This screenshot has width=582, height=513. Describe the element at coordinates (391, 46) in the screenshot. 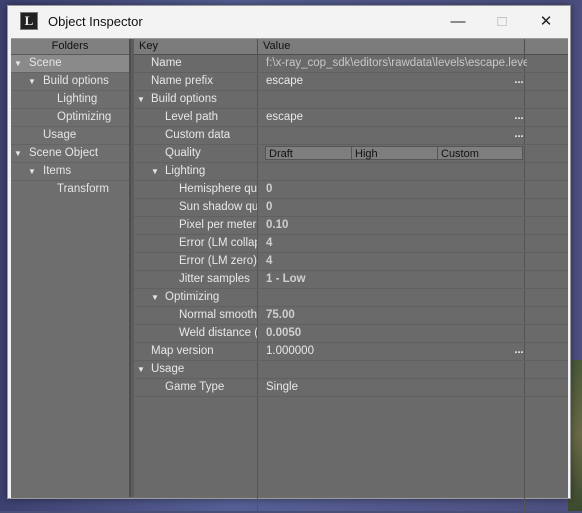

I see `value-column-header: Value` at that location.